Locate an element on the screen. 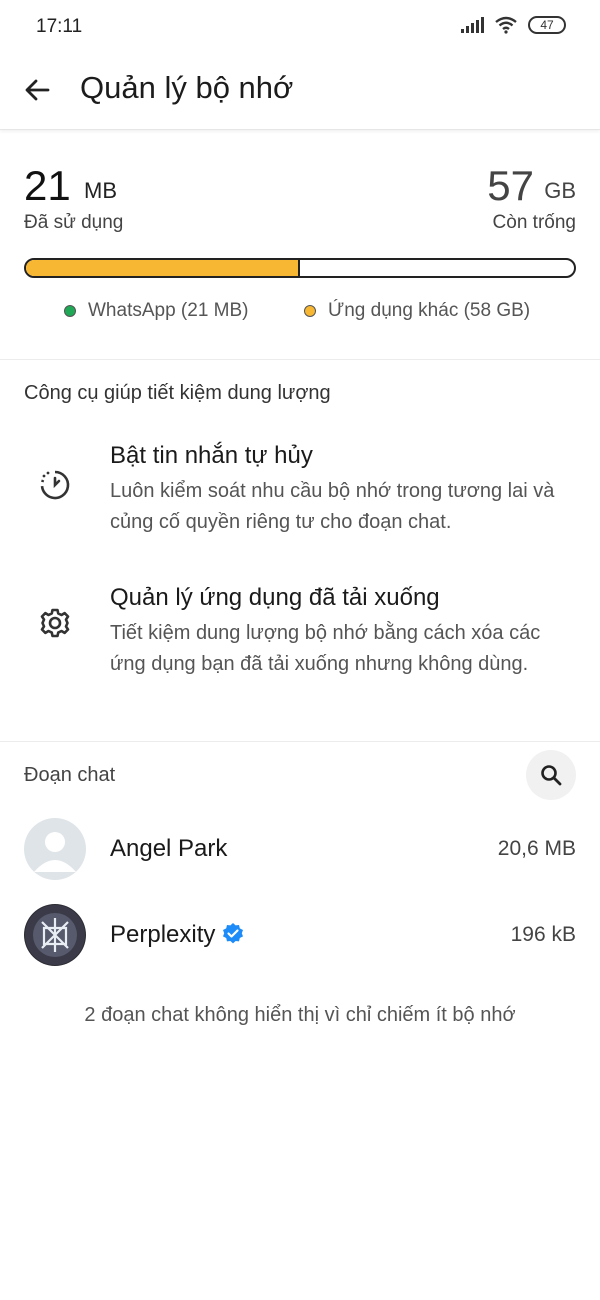 This screenshot has height=1300, width=600. back-button is located at coordinates (38, 90).